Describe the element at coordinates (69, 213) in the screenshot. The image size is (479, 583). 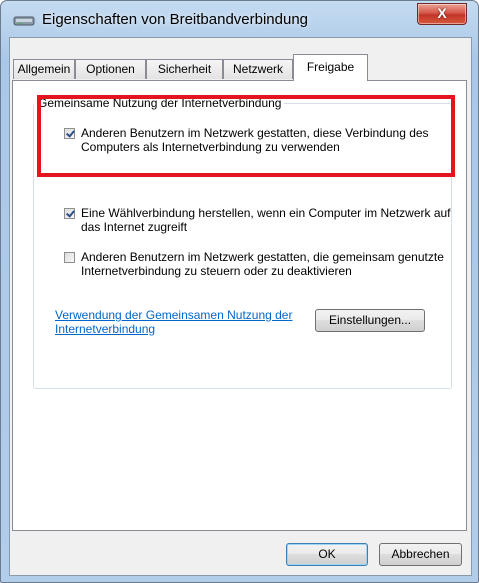
I see `dial-on-demand-checkbox` at that location.